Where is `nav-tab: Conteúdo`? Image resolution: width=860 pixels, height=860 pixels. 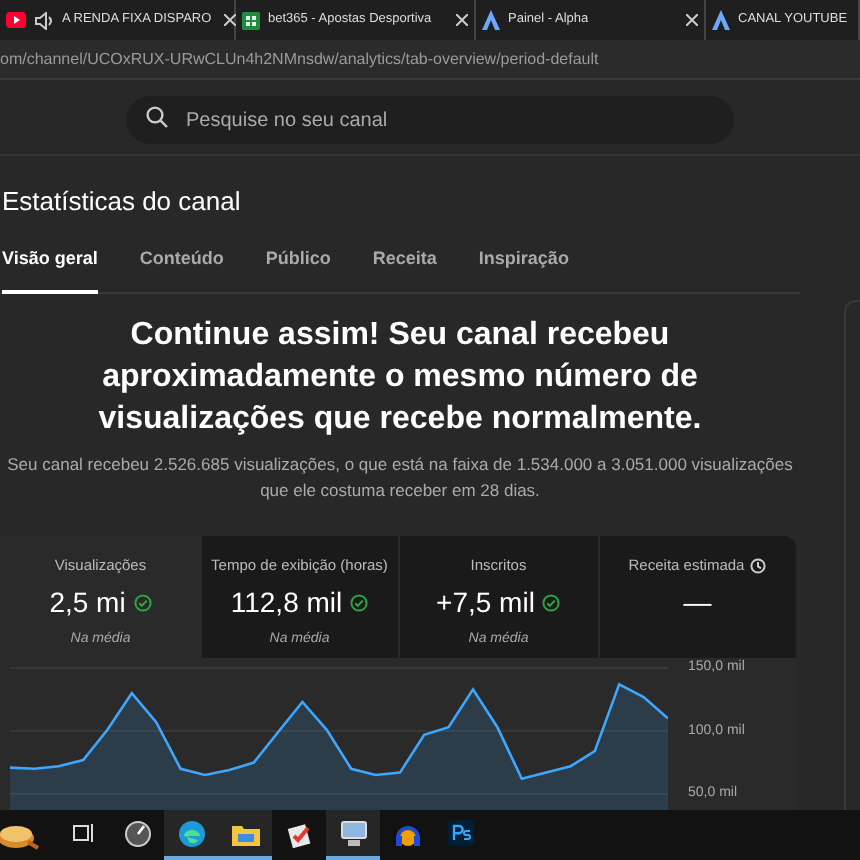
nav-tab: Conteúdo is located at coordinates (181, 261).